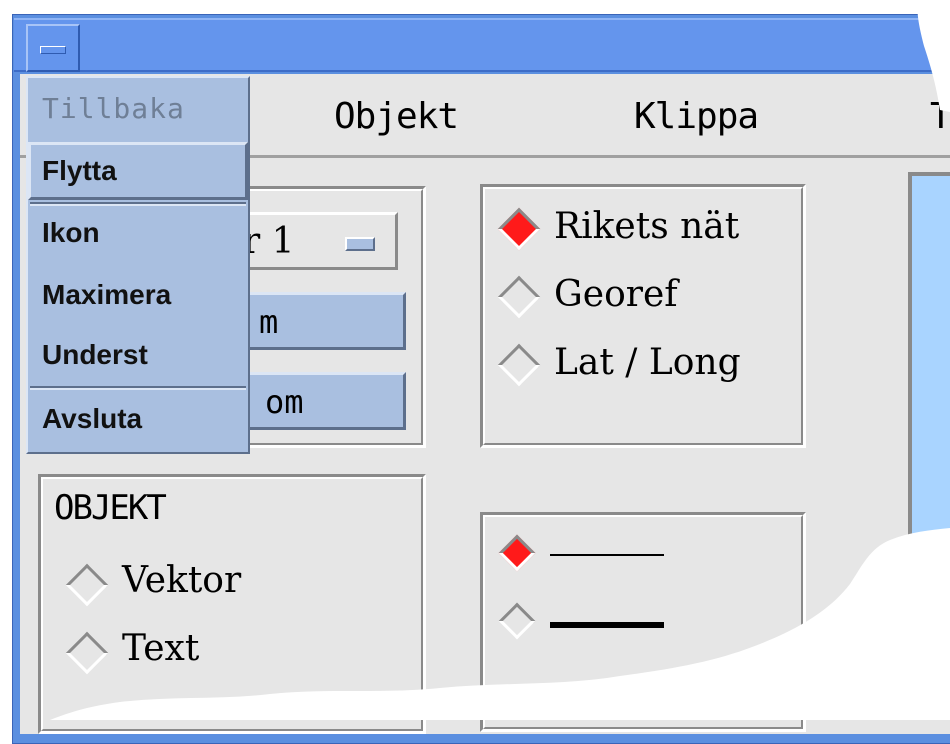  What do you see at coordinates (396, 116) in the screenshot?
I see `menu-objekt: Objekt` at bounding box center [396, 116].